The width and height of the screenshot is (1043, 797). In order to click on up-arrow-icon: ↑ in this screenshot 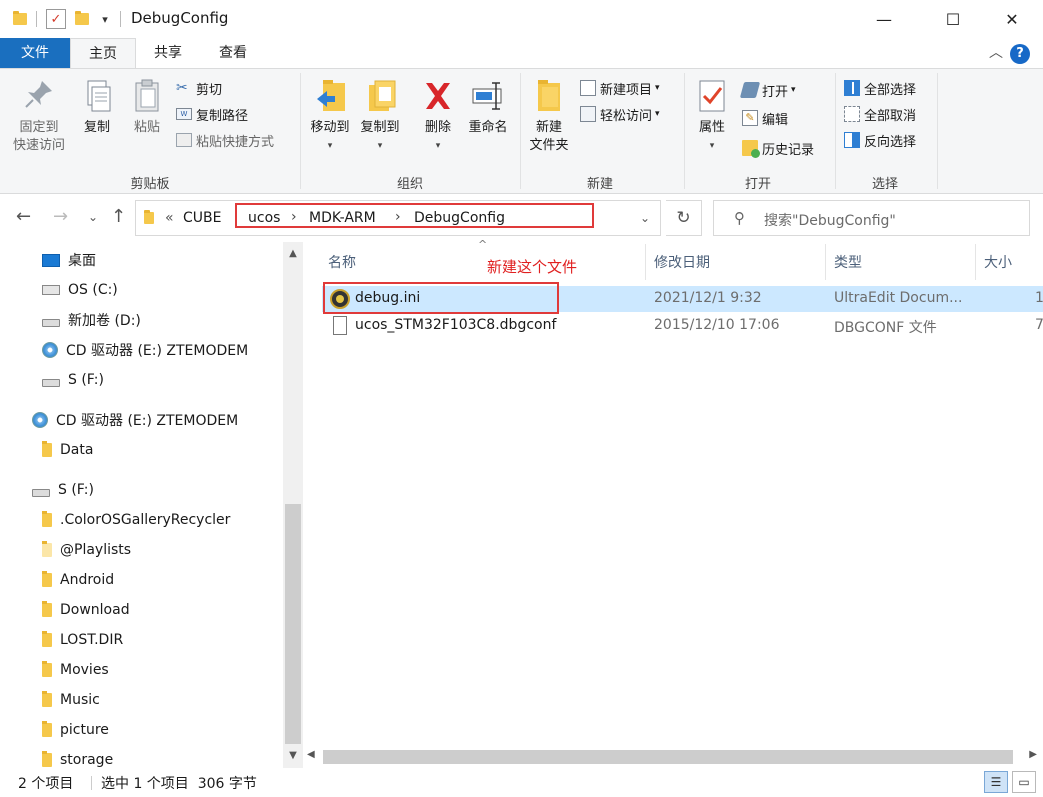, I will do `click(118, 216)`.